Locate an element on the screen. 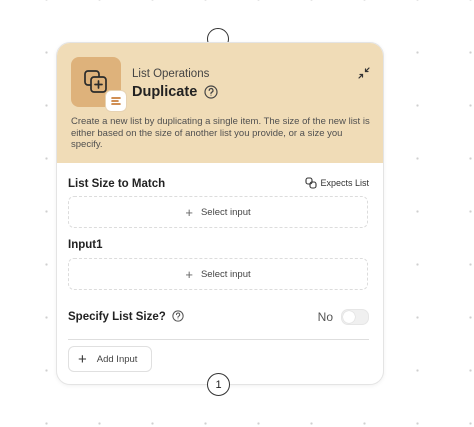 The image size is (474, 427). output-port-count: 1 is located at coordinates (218, 384).